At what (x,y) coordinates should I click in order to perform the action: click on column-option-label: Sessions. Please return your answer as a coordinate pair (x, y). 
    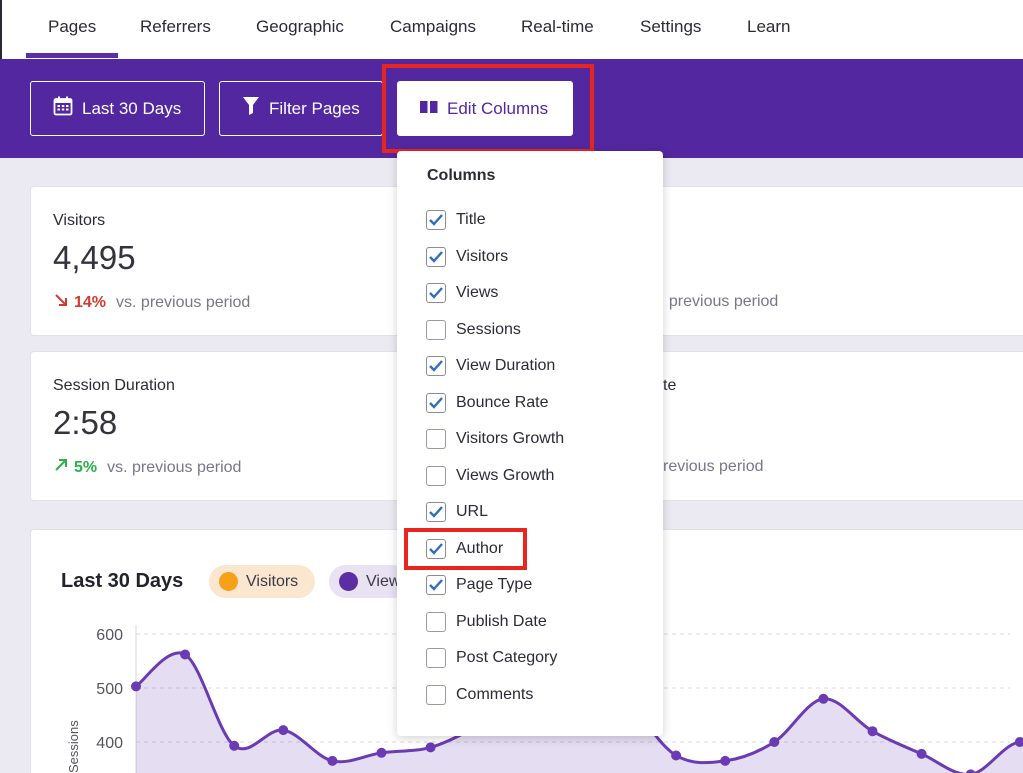
    Looking at the image, I should click on (488, 329).